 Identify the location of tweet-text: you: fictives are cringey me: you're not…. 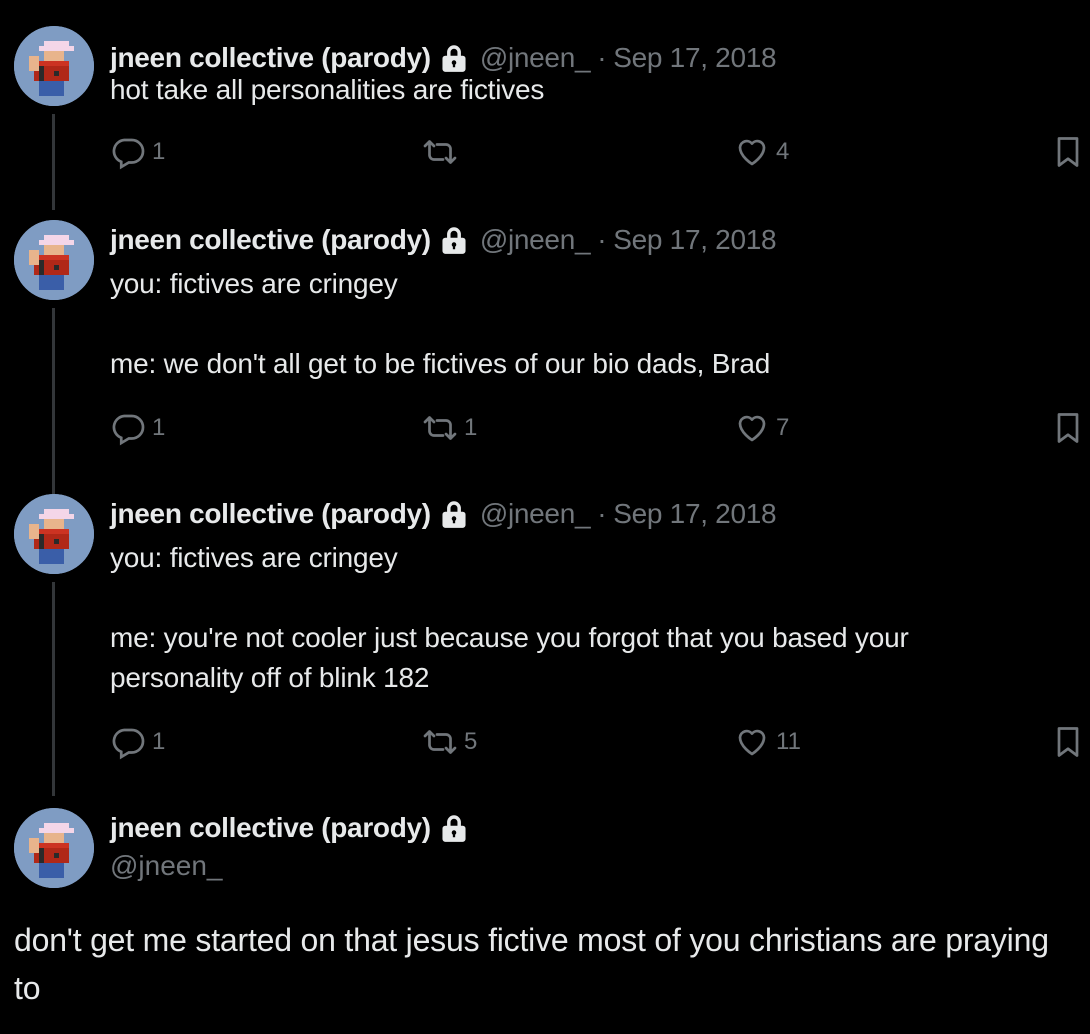
(509, 617).